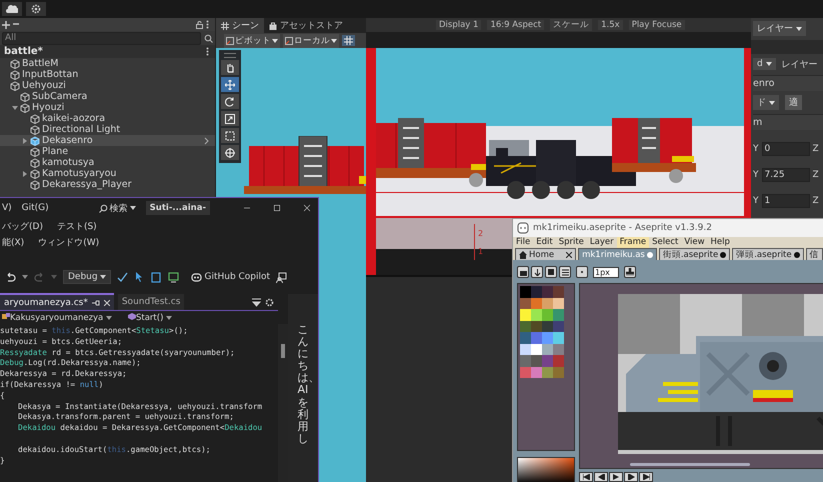 This screenshot has width=823, height=482. I want to click on hierarchy-item: InputBottan, so click(107, 74).